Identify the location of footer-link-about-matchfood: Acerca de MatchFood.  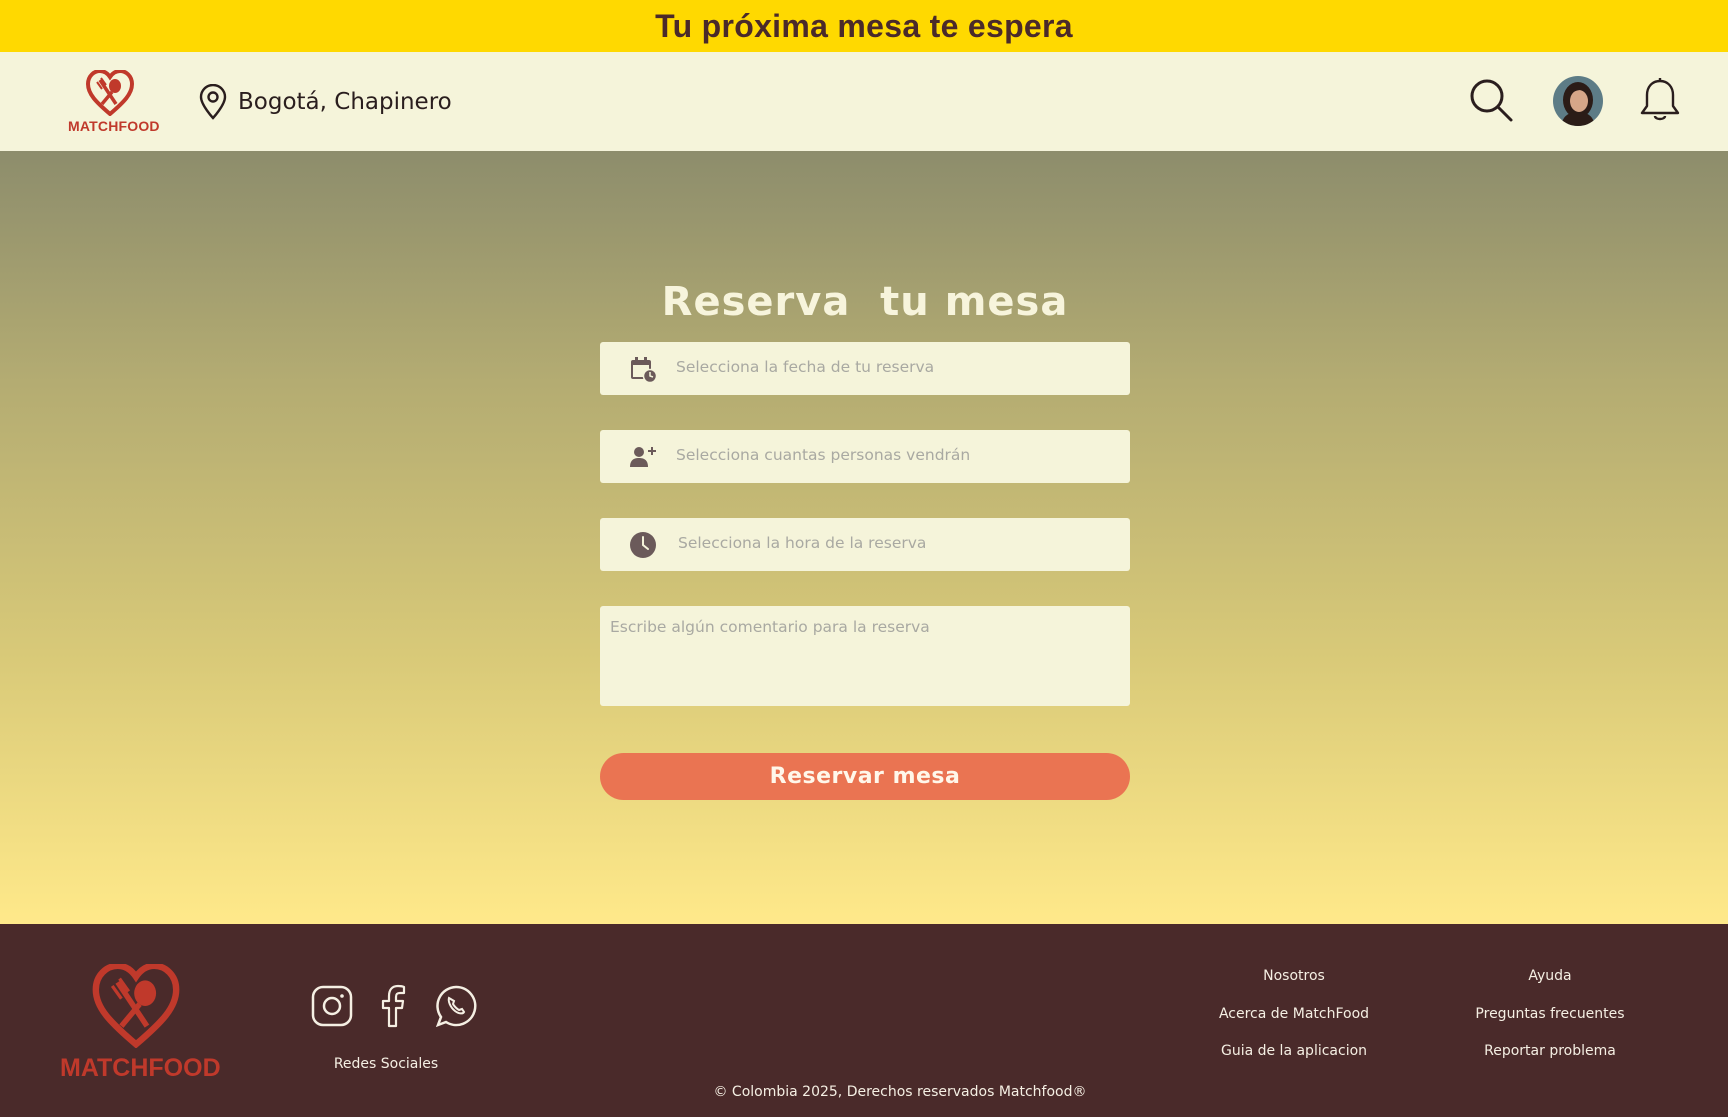
(1294, 1021).